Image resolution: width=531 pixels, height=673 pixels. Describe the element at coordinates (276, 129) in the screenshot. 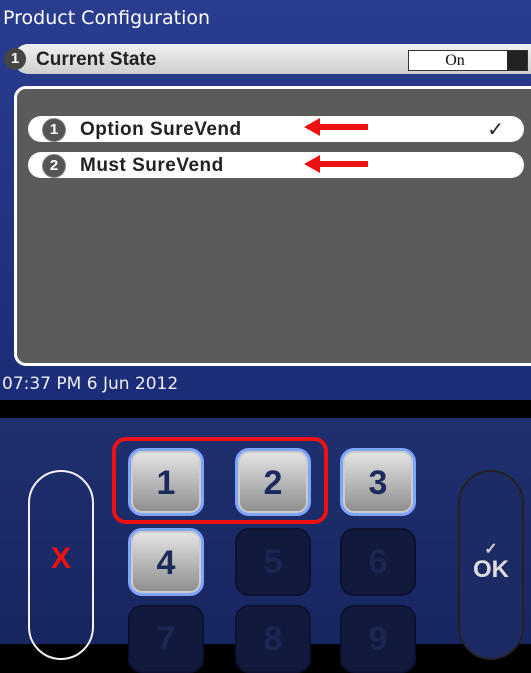

I see `option-surevend-item: 1 Option SureVend ✓` at that location.